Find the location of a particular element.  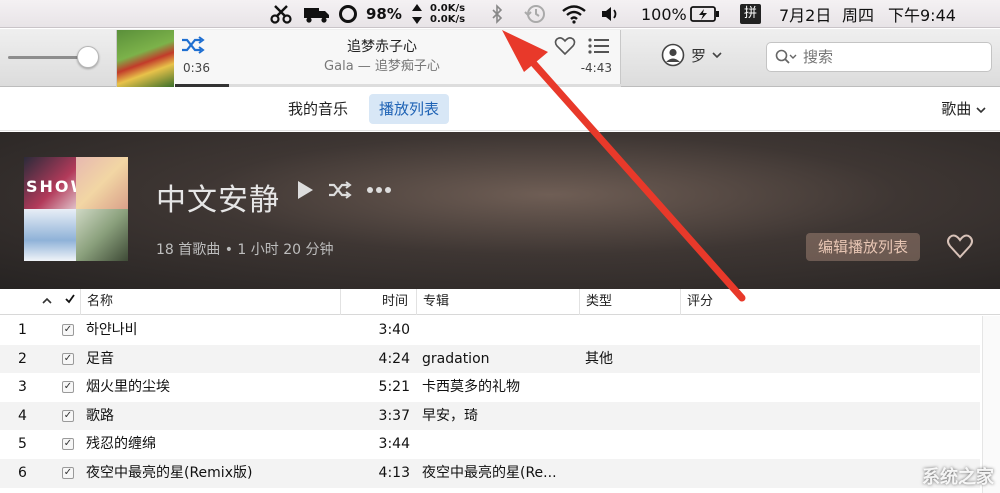

column-header-rating: 评分 is located at coordinates (830, 302).